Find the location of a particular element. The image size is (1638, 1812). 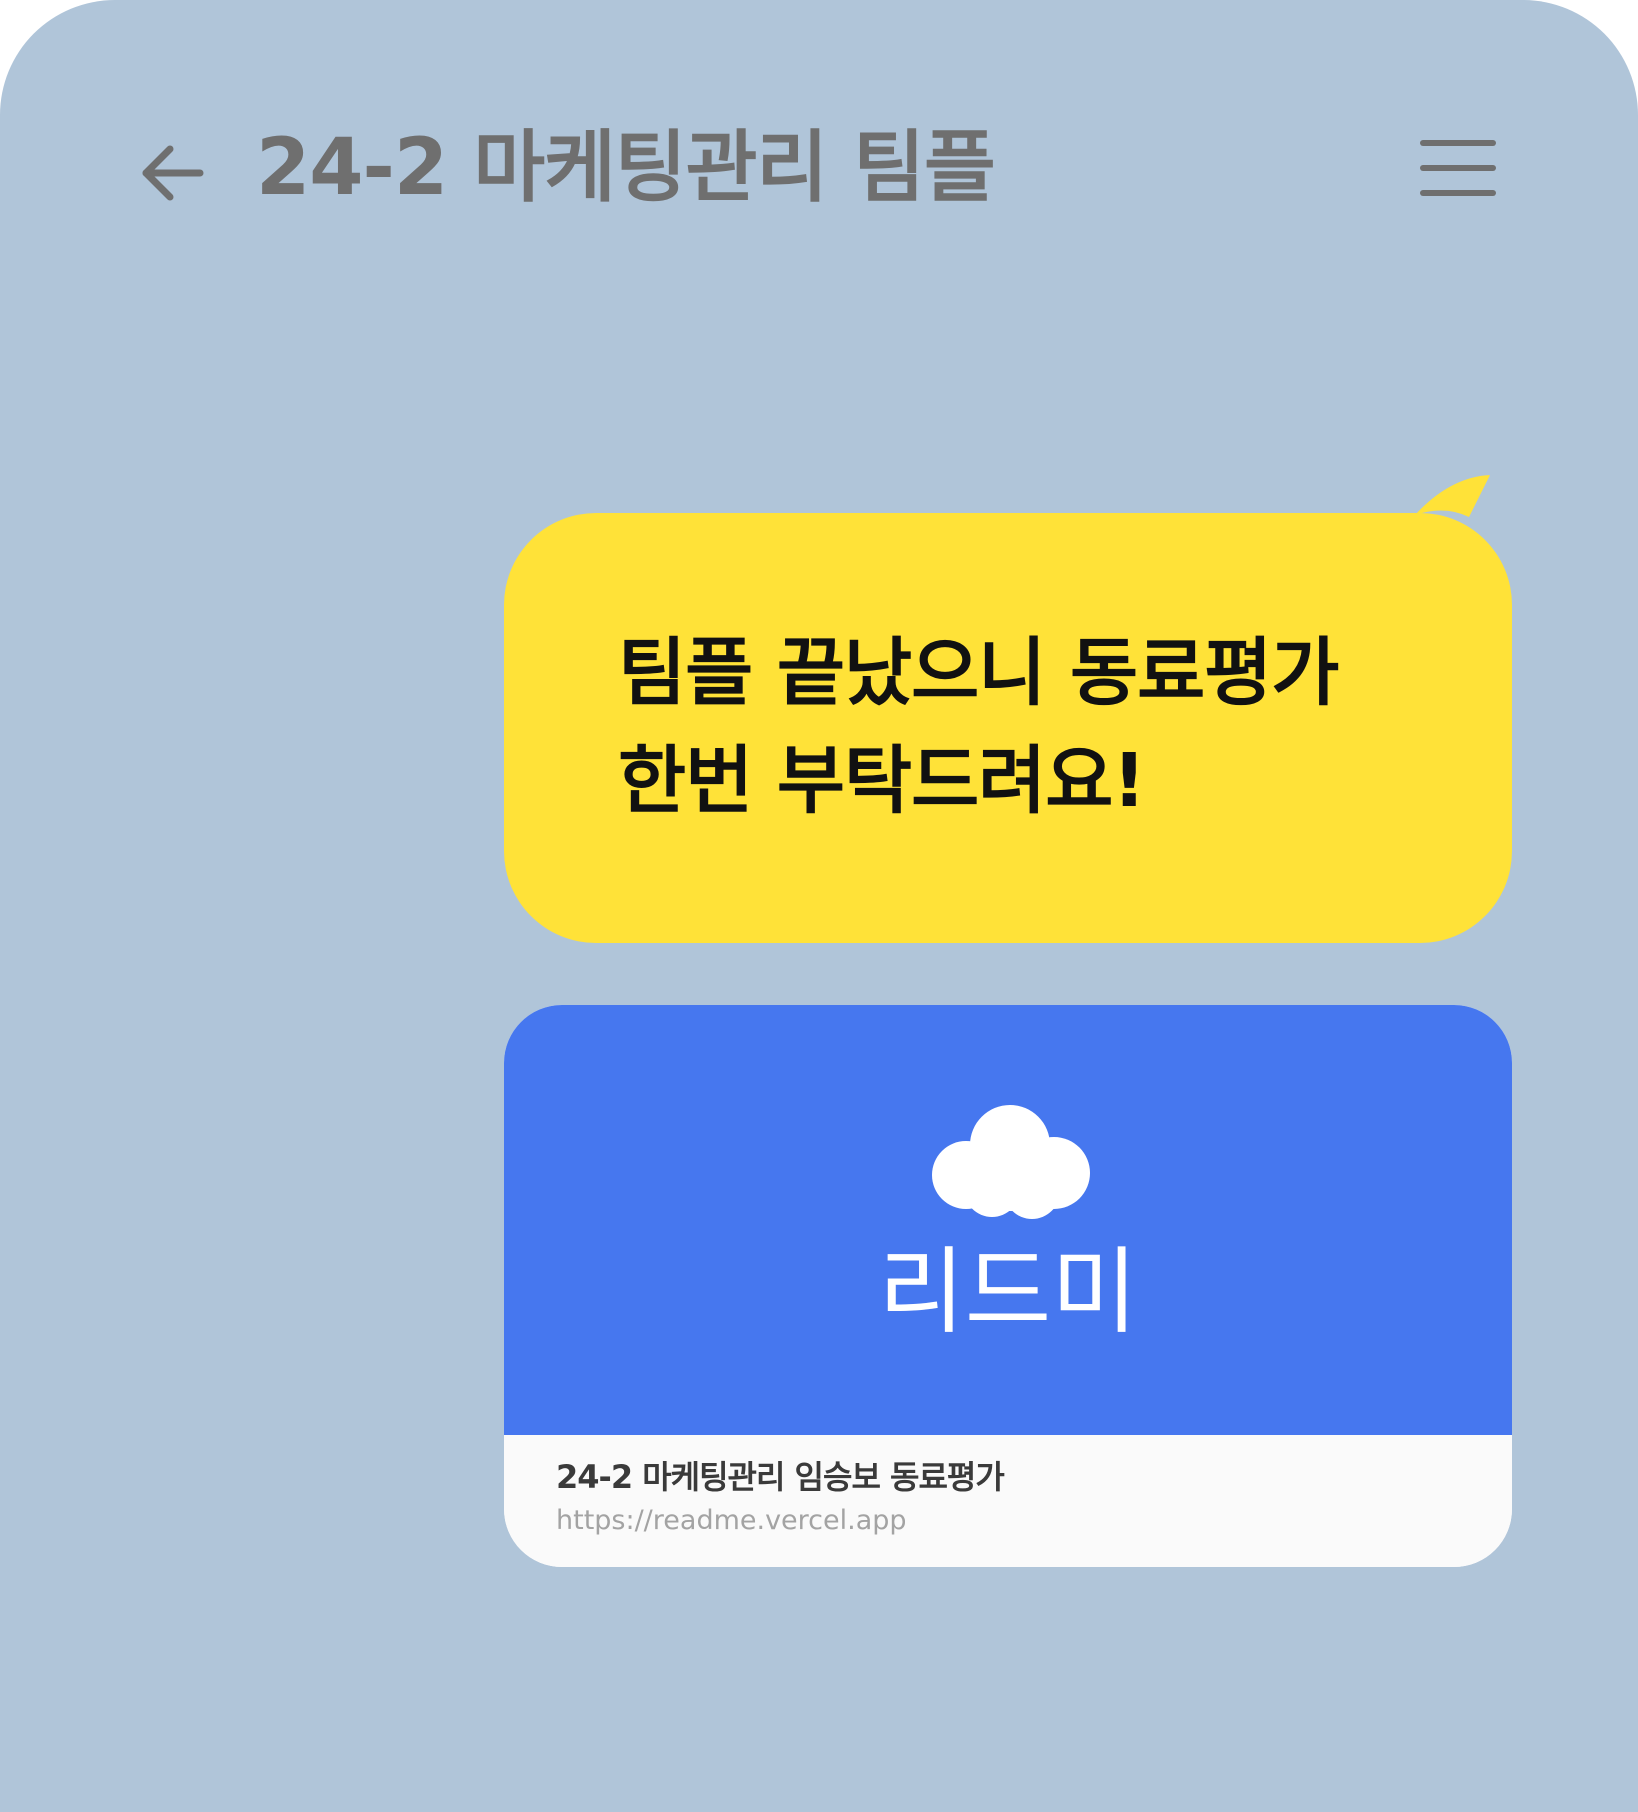

hamburger-menu-icon is located at coordinates (1458, 168).